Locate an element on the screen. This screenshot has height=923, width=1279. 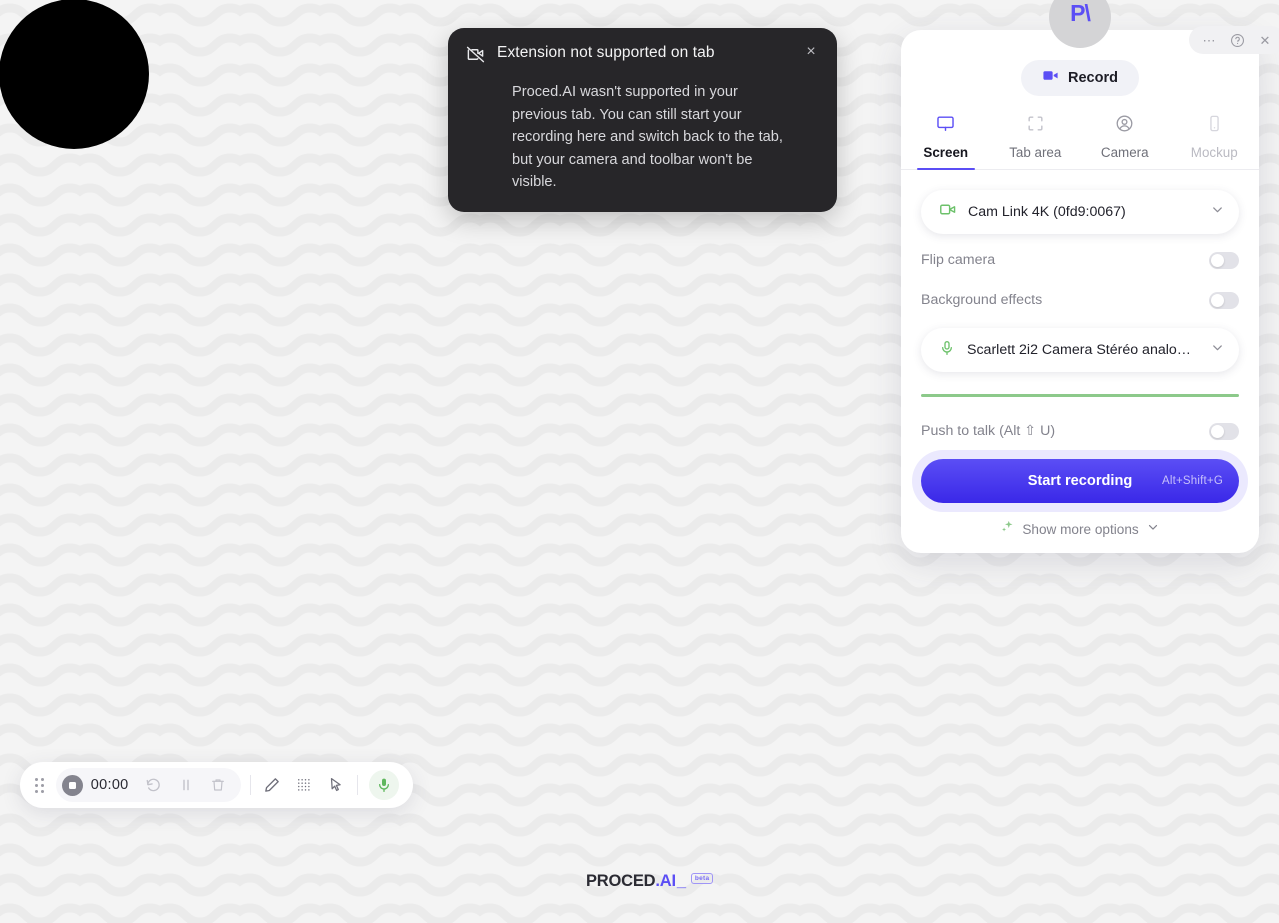
start-recording-label: Start recording is located at coordinates (1080, 481).